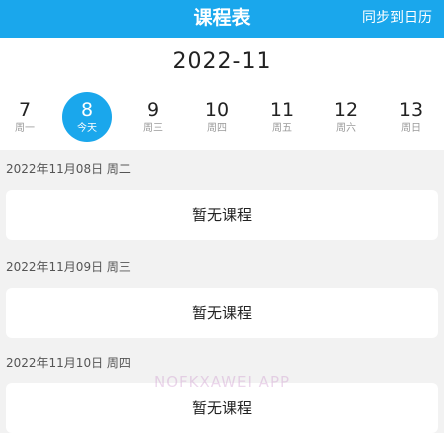  What do you see at coordinates (222, 19) in the screenshot?
I see `app-header: 课程表 同步到日历` at bounding box center [222, 19].